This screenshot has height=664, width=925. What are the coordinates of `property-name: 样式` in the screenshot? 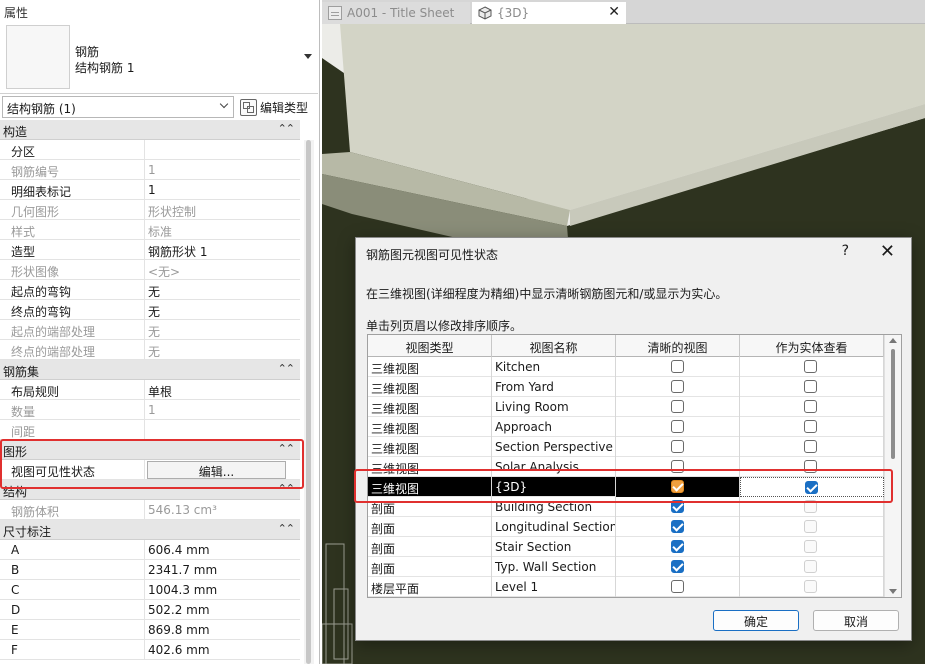 It's located at (72, 230).